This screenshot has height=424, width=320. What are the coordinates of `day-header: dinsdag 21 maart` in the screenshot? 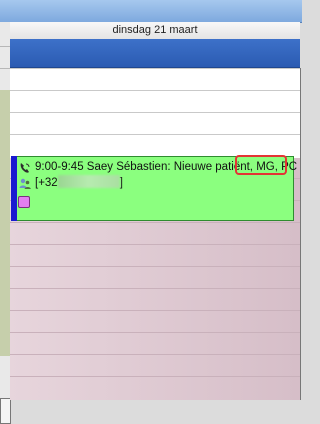 It's located at (155, 31).